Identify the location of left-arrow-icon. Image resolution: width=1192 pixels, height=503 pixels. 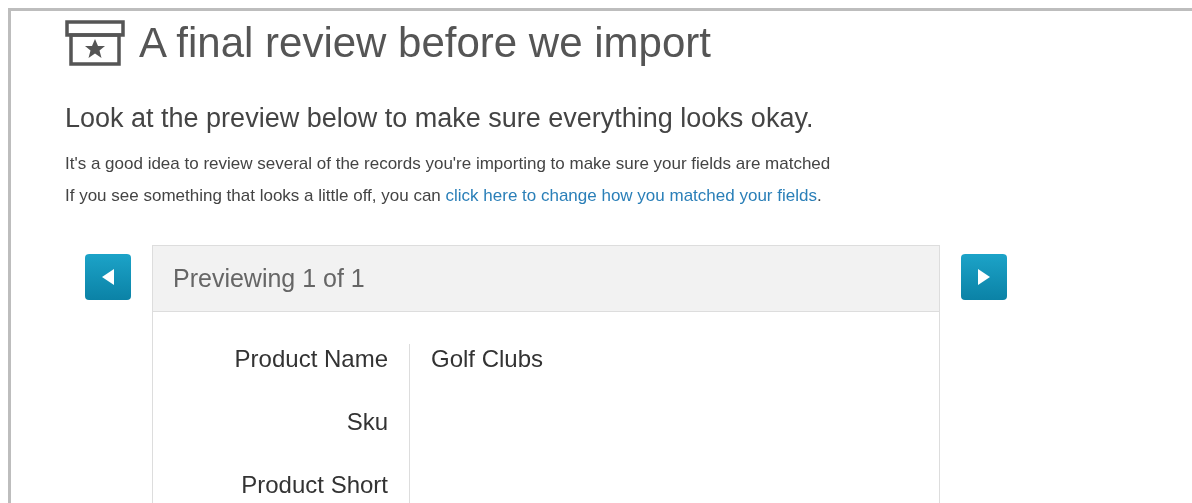
(108, 277).